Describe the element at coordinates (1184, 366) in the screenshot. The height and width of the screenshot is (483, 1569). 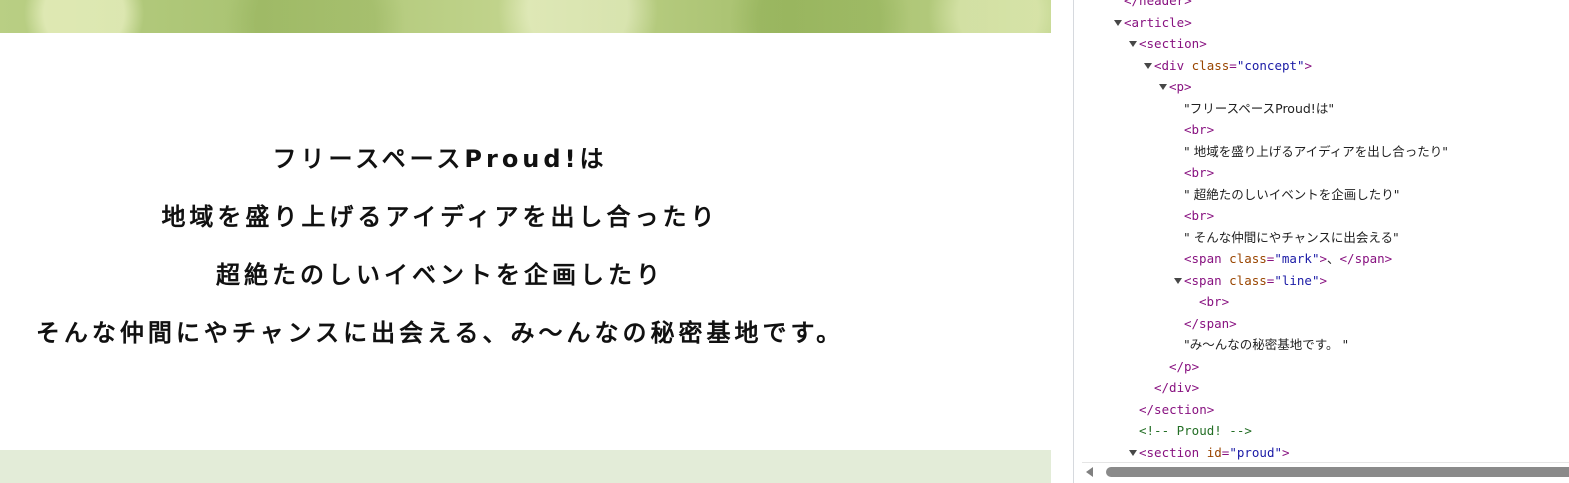
I see `tag-text: </p>` at that location.